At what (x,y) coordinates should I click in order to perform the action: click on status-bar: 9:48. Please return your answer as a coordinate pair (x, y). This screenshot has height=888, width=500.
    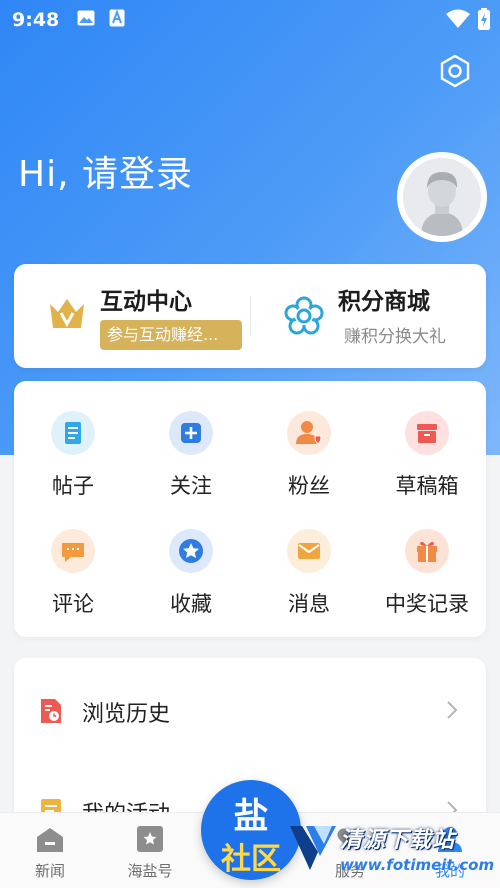
    Looking at the image, I should click on (250, 20).